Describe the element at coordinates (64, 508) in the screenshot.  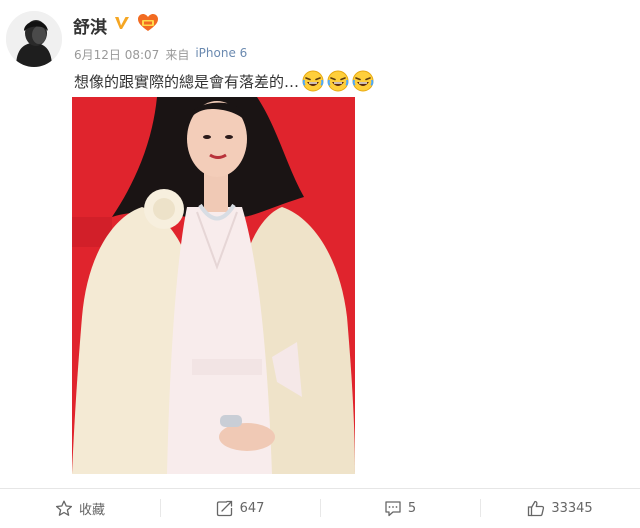
I see `star-icon` at that location.